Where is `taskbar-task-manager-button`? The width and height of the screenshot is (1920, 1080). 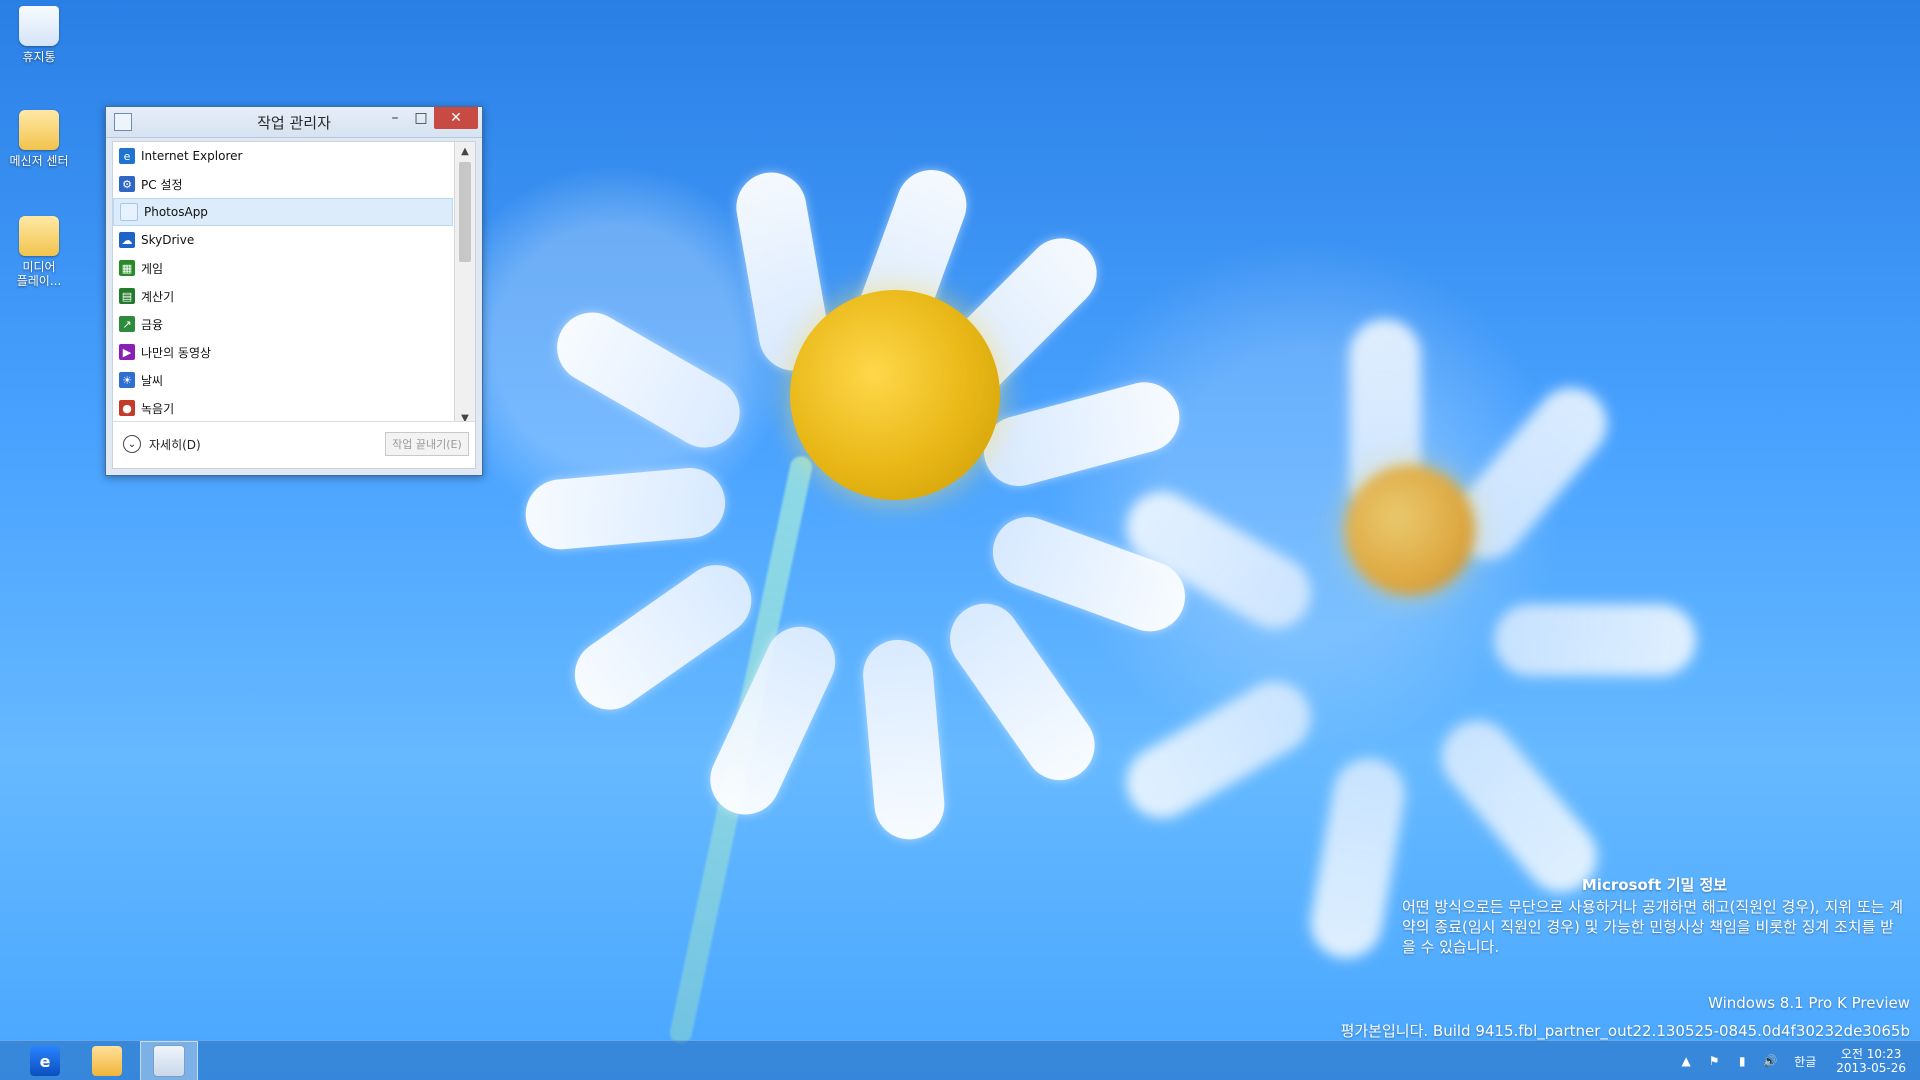
taskbar-task-manager-button is located at coordinates (169, 1060).